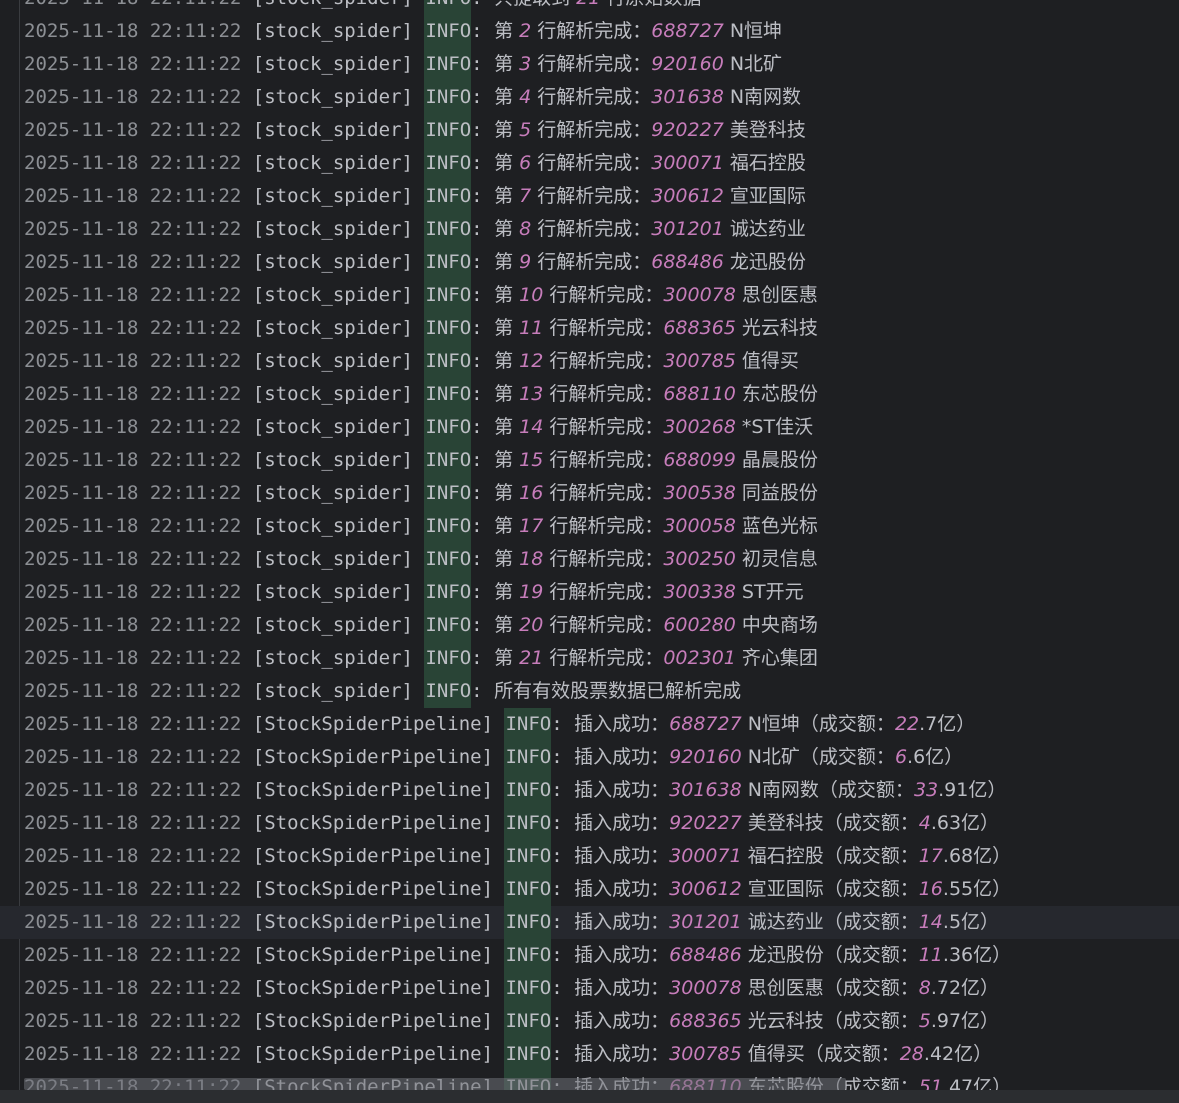 Image resolution: width=1179 pixels, height=1103 pixels. What do you see at coordinates (531, 460) in the screenshot?
I see `log-number: 15` at bounding box center [531, 460].